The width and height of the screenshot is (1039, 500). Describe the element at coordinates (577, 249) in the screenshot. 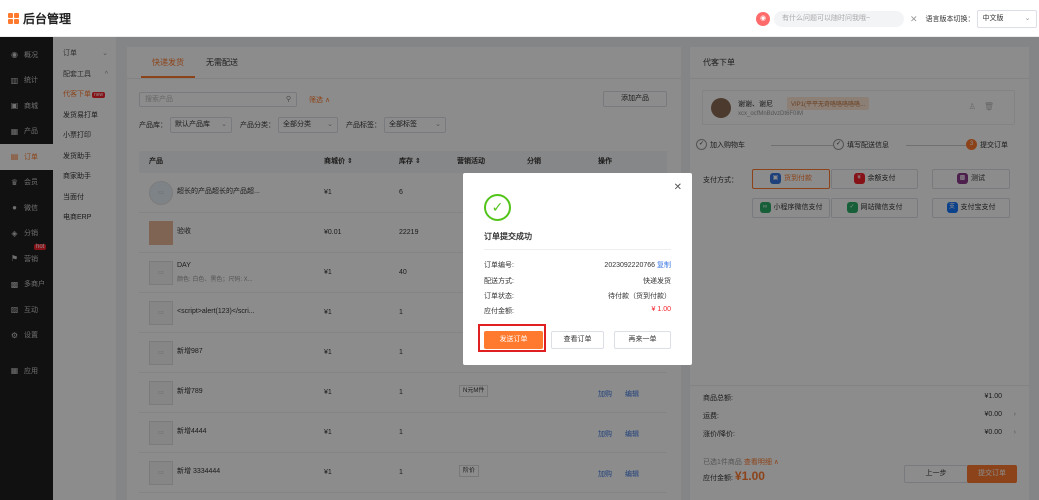

I see `divider` at that location.